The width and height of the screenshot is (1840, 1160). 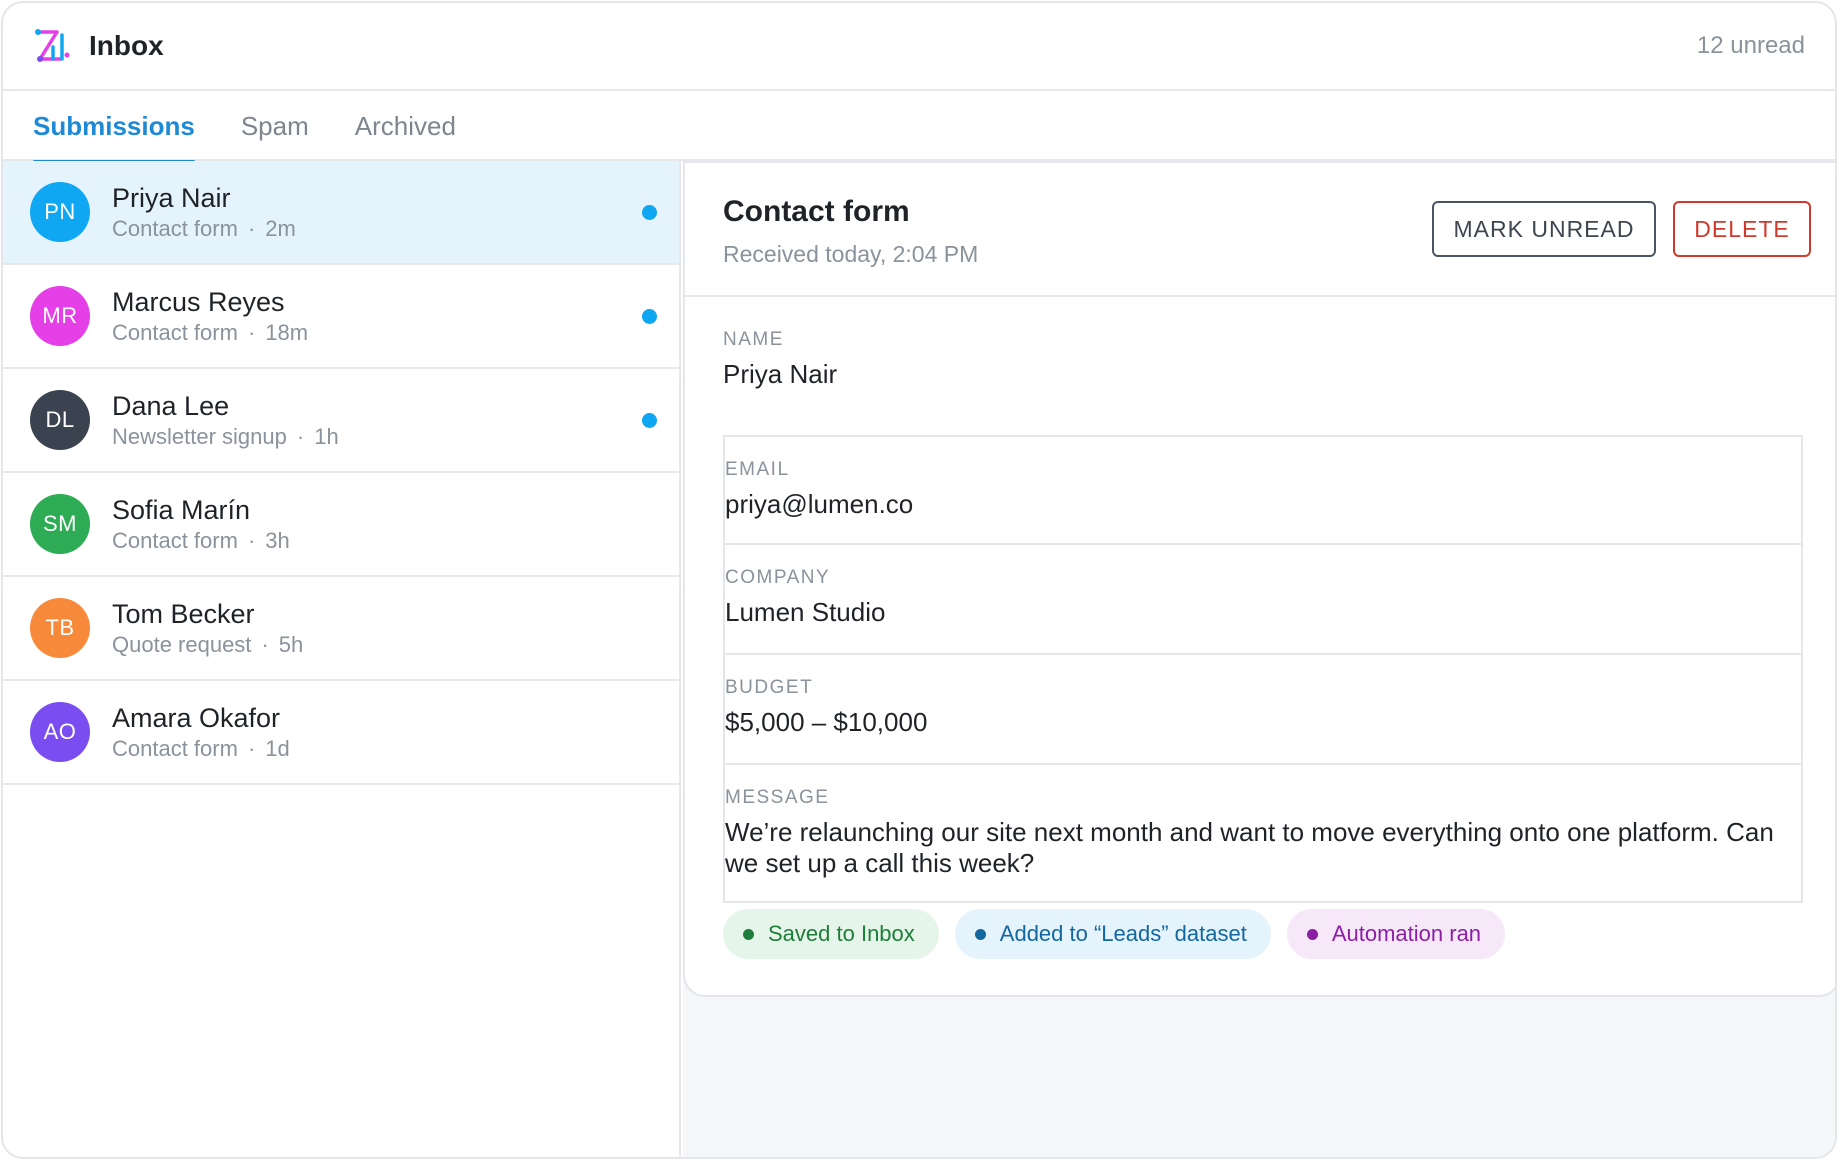 What do you see at coordinates (341, 733) in the screenshot?
I see `list-item: AO Amara Okafor Contact form · 1d` at bounding box center [341, 733].